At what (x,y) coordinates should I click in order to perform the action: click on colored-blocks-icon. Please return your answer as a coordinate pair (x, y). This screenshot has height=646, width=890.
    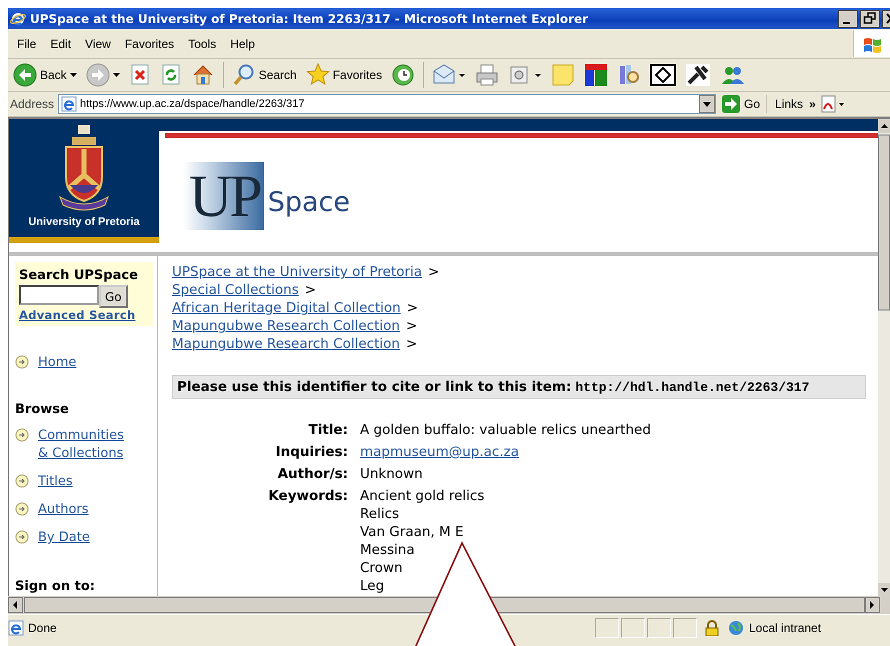
    Looking at the image, I should click on (596, 75).